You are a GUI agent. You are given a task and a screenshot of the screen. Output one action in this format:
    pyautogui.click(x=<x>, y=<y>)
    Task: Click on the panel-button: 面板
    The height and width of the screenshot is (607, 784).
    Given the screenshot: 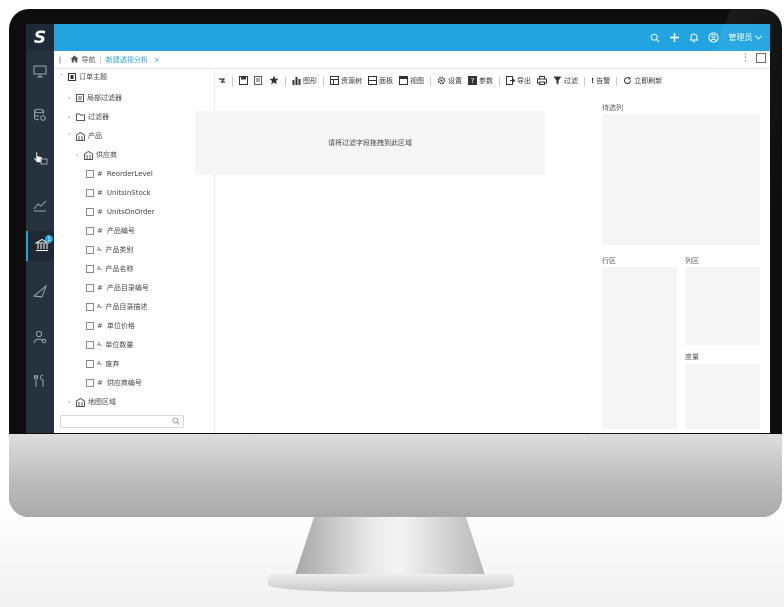 What is the action you would take?
    pyautogui.click(x=380, y=81)
    